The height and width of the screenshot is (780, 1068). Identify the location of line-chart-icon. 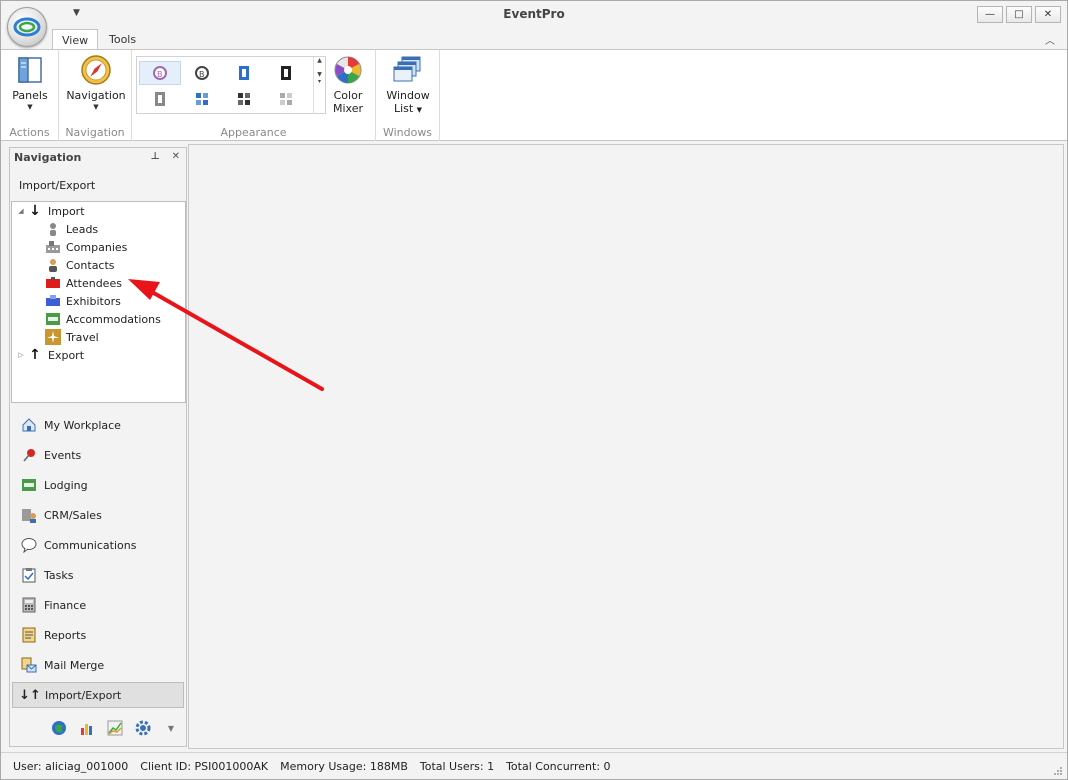
(115, 728).